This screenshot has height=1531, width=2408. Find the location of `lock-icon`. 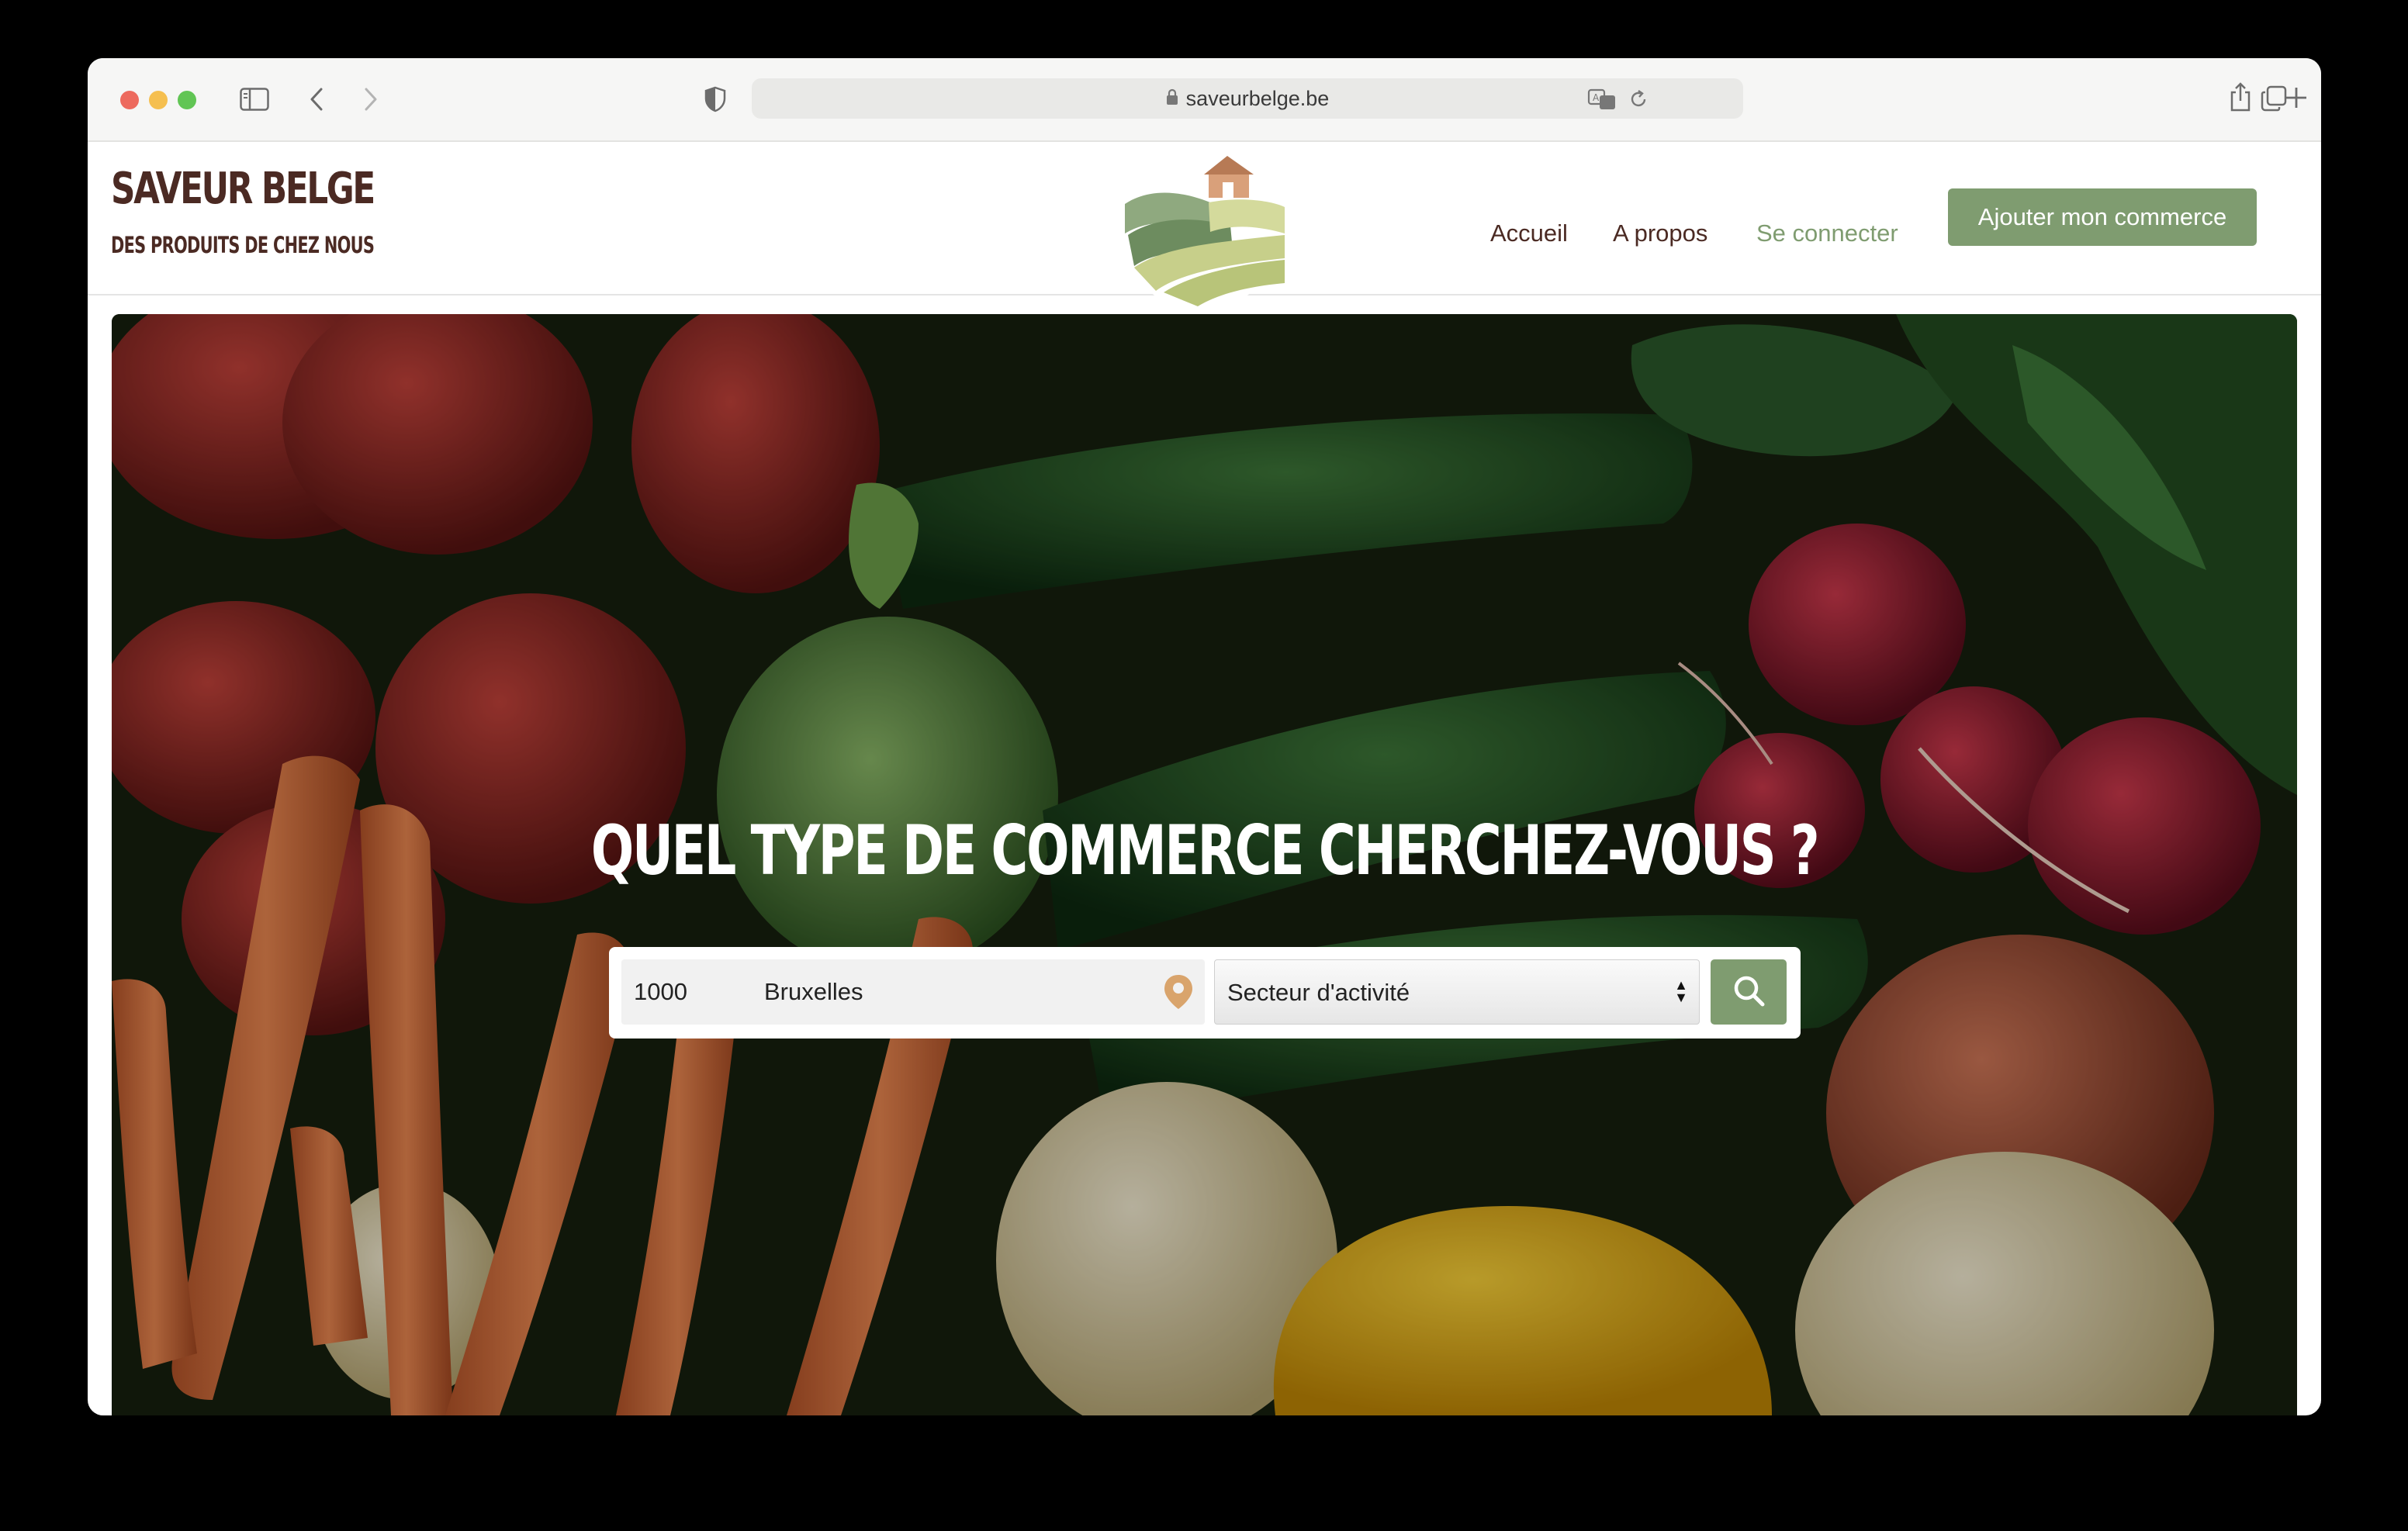

lock-icon is located at coordinates (1172, 99).